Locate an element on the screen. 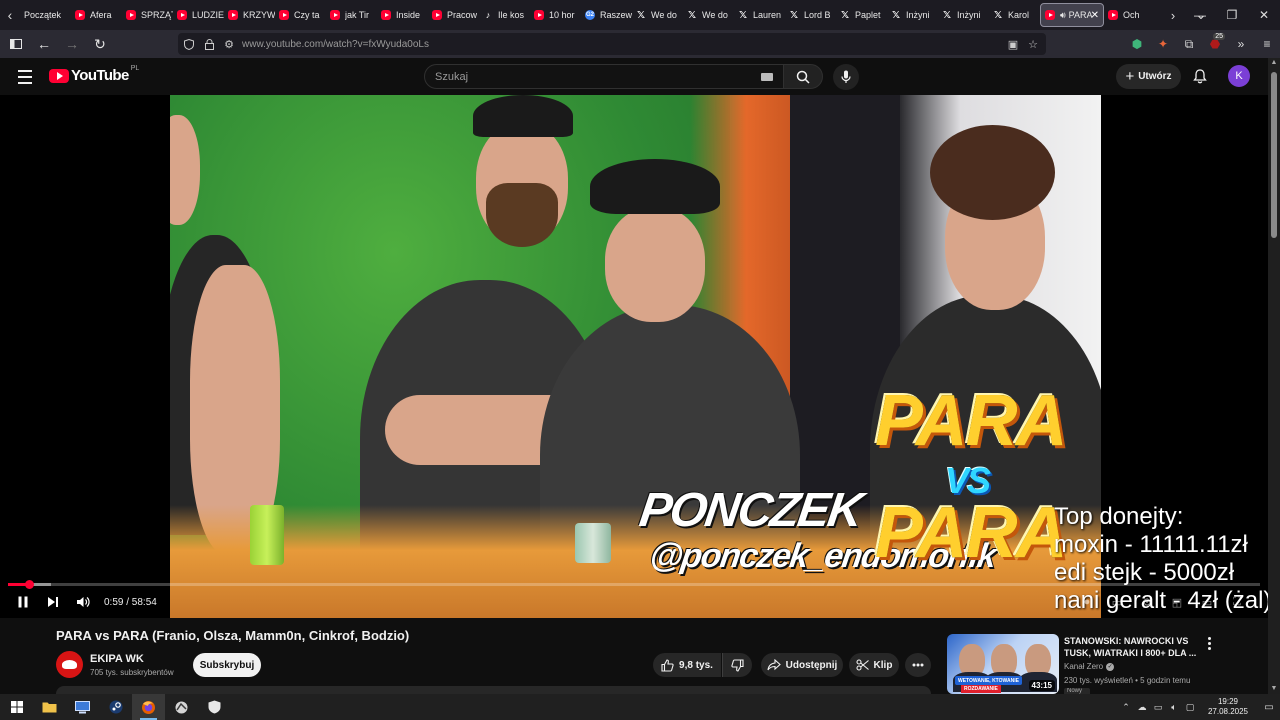  extension-fox-icon: ✦ is located at coordinates (1163, 44).